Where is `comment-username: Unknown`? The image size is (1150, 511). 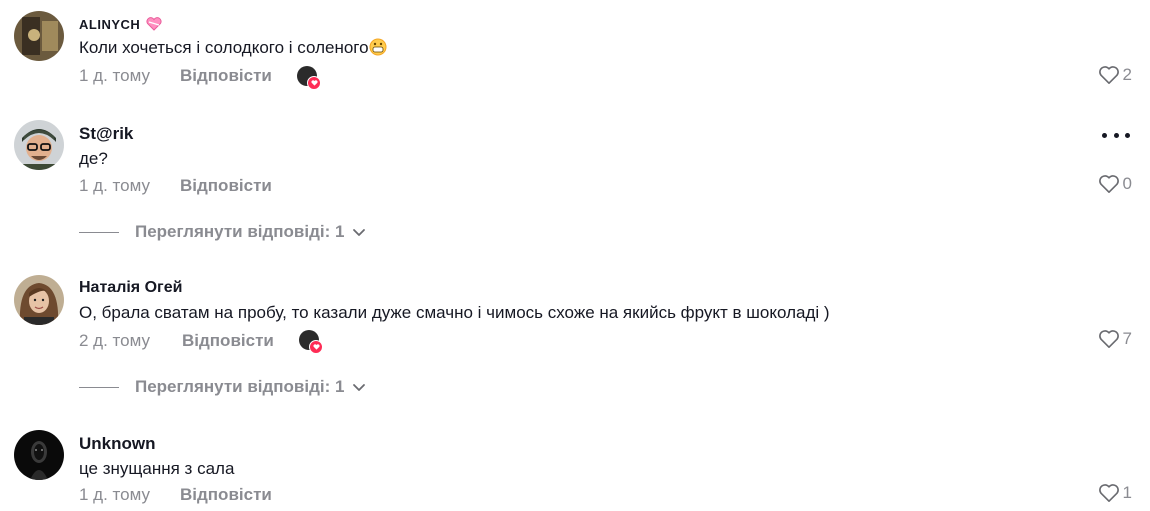 comment-username: Unknown is located at coordinates (117, 444).